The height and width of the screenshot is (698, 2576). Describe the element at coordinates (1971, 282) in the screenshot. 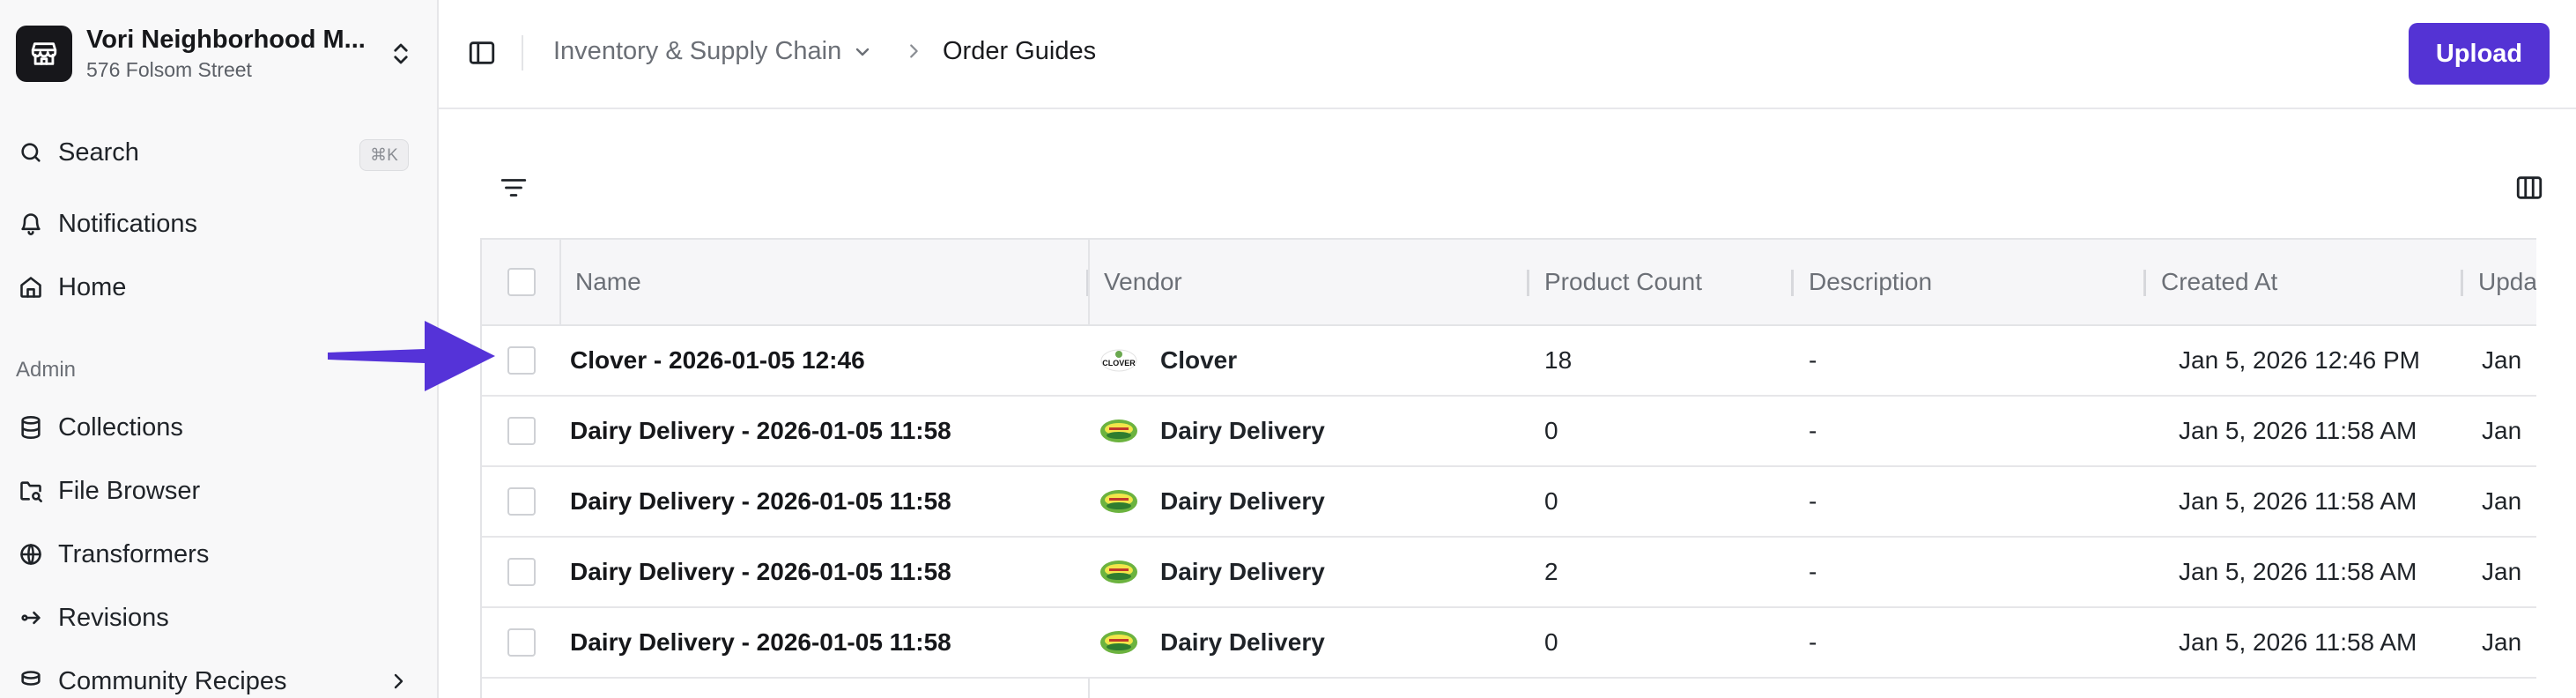

I see `column-header-description: Description` at that location.